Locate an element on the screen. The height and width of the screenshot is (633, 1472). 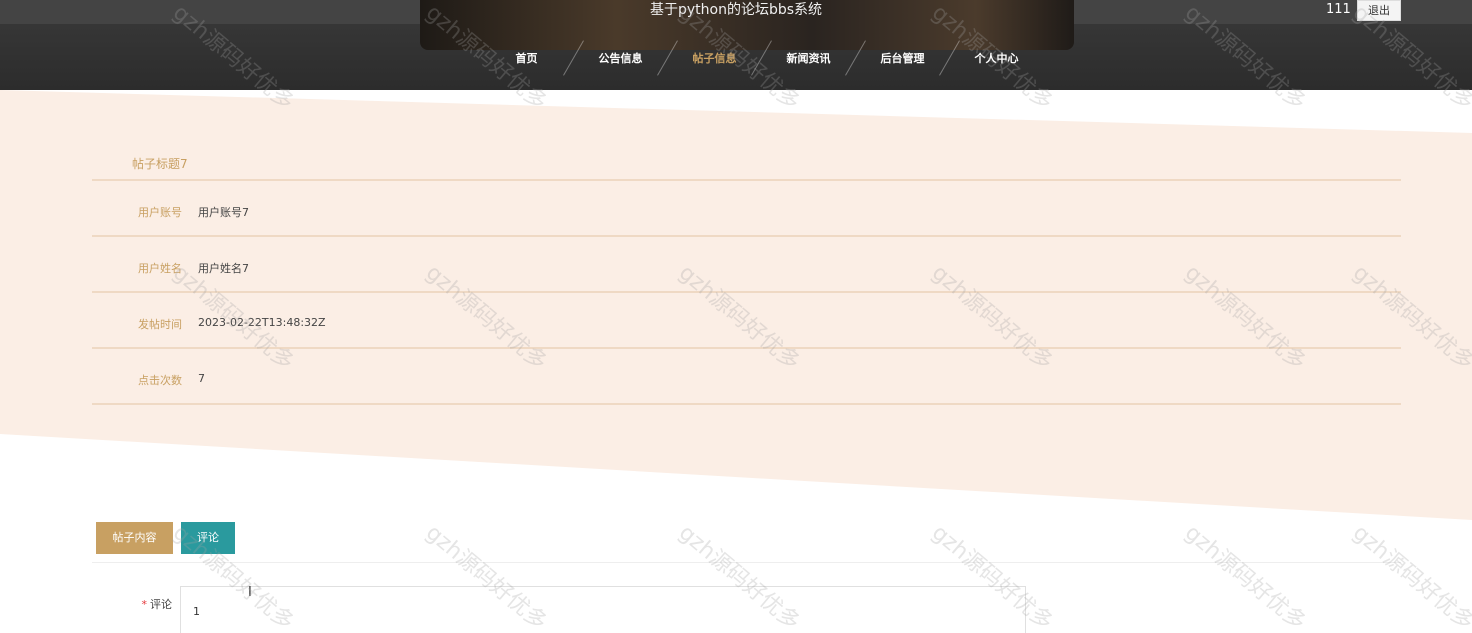
site-title: 基于python的论坛bbs系统 is located at coordinates (736, 10).